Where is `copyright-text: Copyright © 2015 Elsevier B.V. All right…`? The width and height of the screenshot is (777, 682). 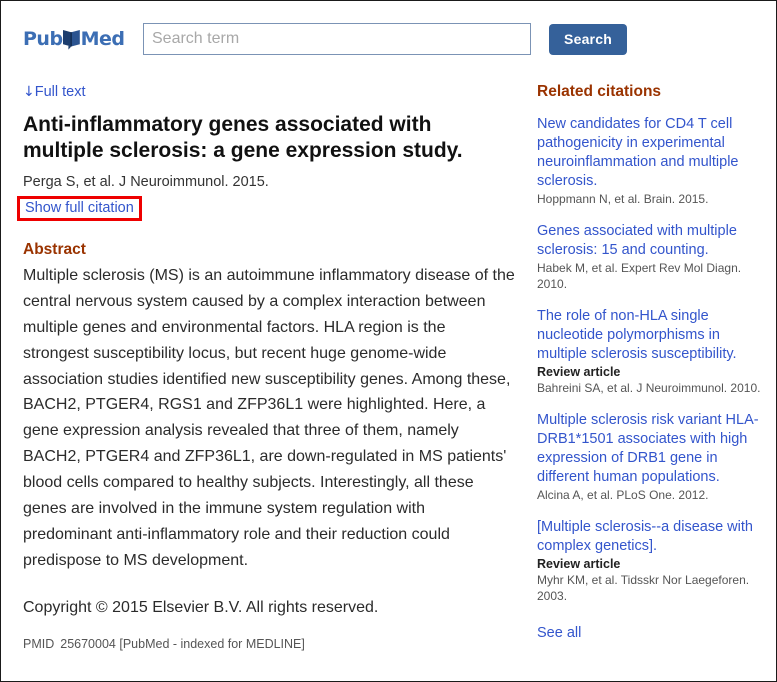
copyright-text: Copyright © 2015 Elsevier B.V. All right… is located at coordinates (201, 607).